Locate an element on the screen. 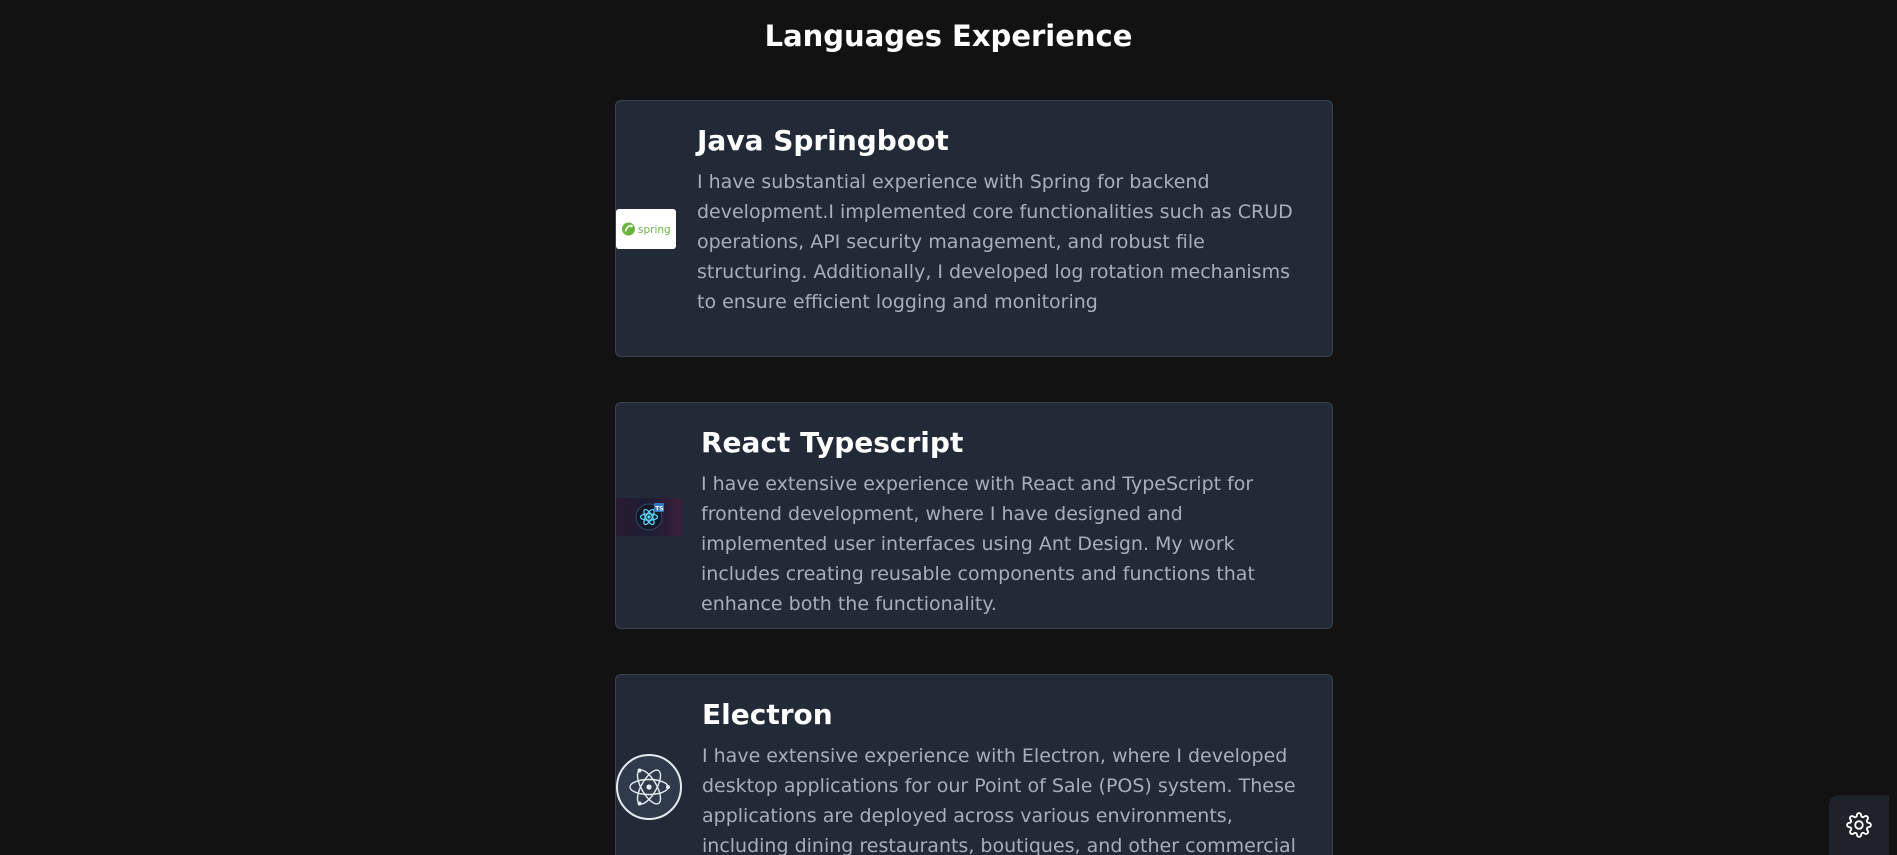  settings-button is located at coordinates (1859, 825).